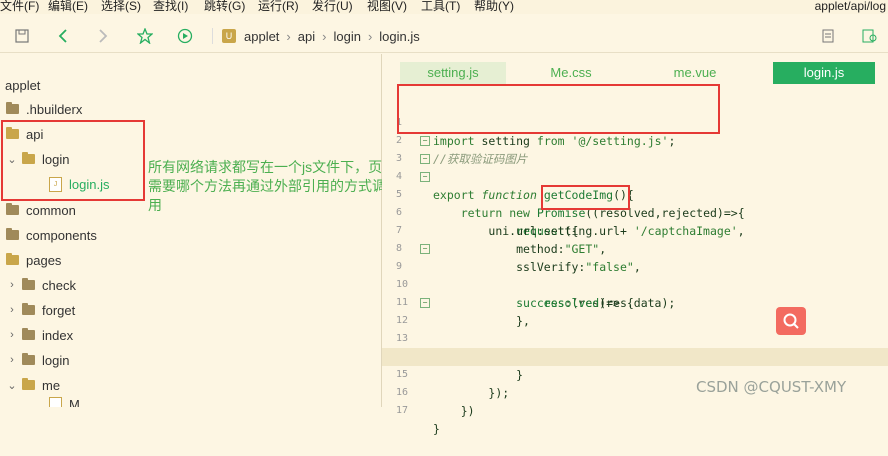  I want to click on breadcrumb-item: login.js, so click(399, 36).